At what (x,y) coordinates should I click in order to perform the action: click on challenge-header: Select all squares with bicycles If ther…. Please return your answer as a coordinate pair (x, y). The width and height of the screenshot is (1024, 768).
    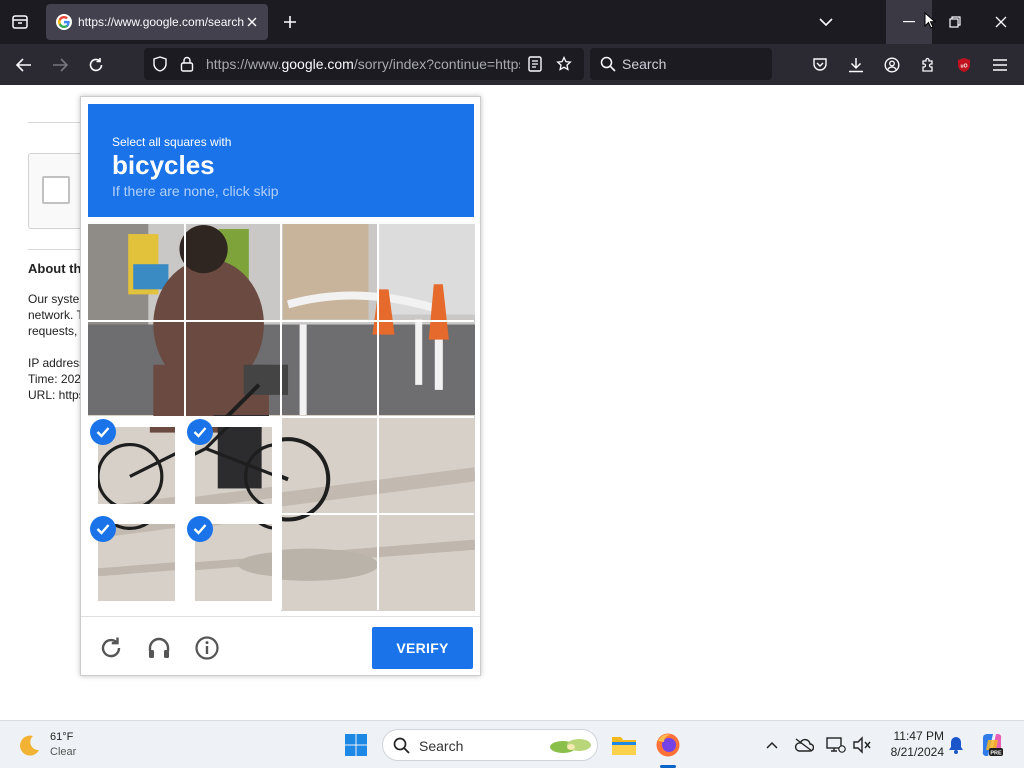
    Looking at the image, I should click on (281, 160).